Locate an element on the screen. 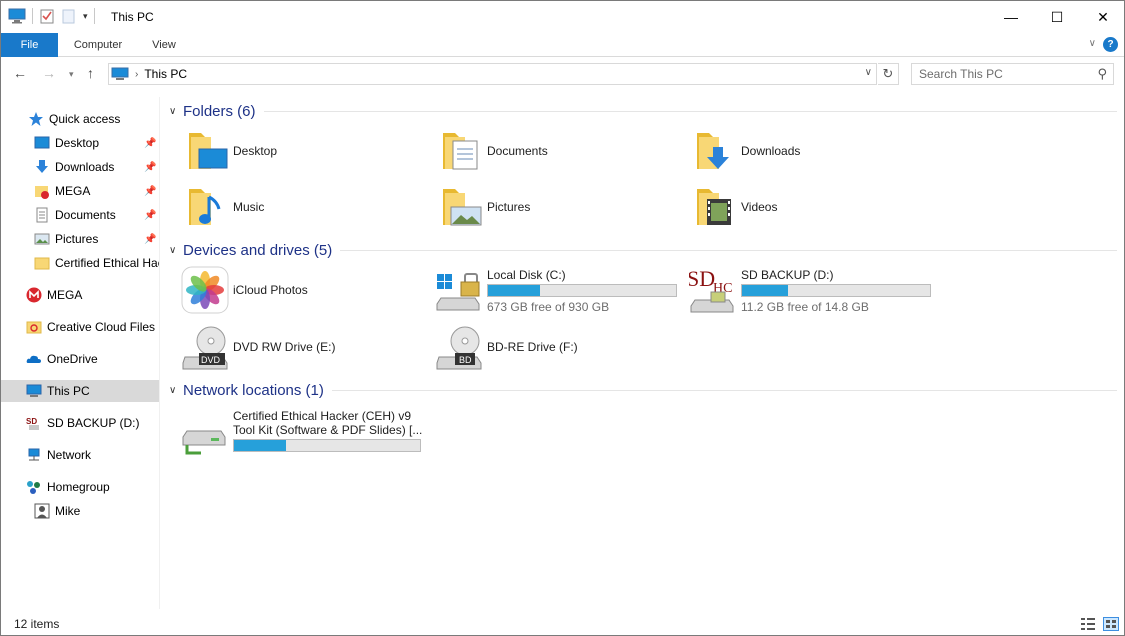 The height and width of the screenshot is (636, 1125). recent-locations-chevron-icon: ▾ is located at coordinates (71, 74).